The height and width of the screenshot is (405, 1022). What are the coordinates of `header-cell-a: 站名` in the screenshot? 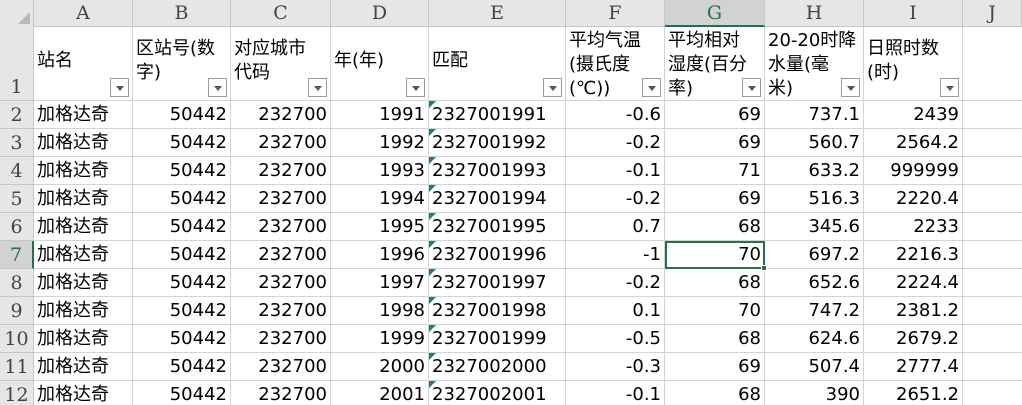 It's located at (83, 64).